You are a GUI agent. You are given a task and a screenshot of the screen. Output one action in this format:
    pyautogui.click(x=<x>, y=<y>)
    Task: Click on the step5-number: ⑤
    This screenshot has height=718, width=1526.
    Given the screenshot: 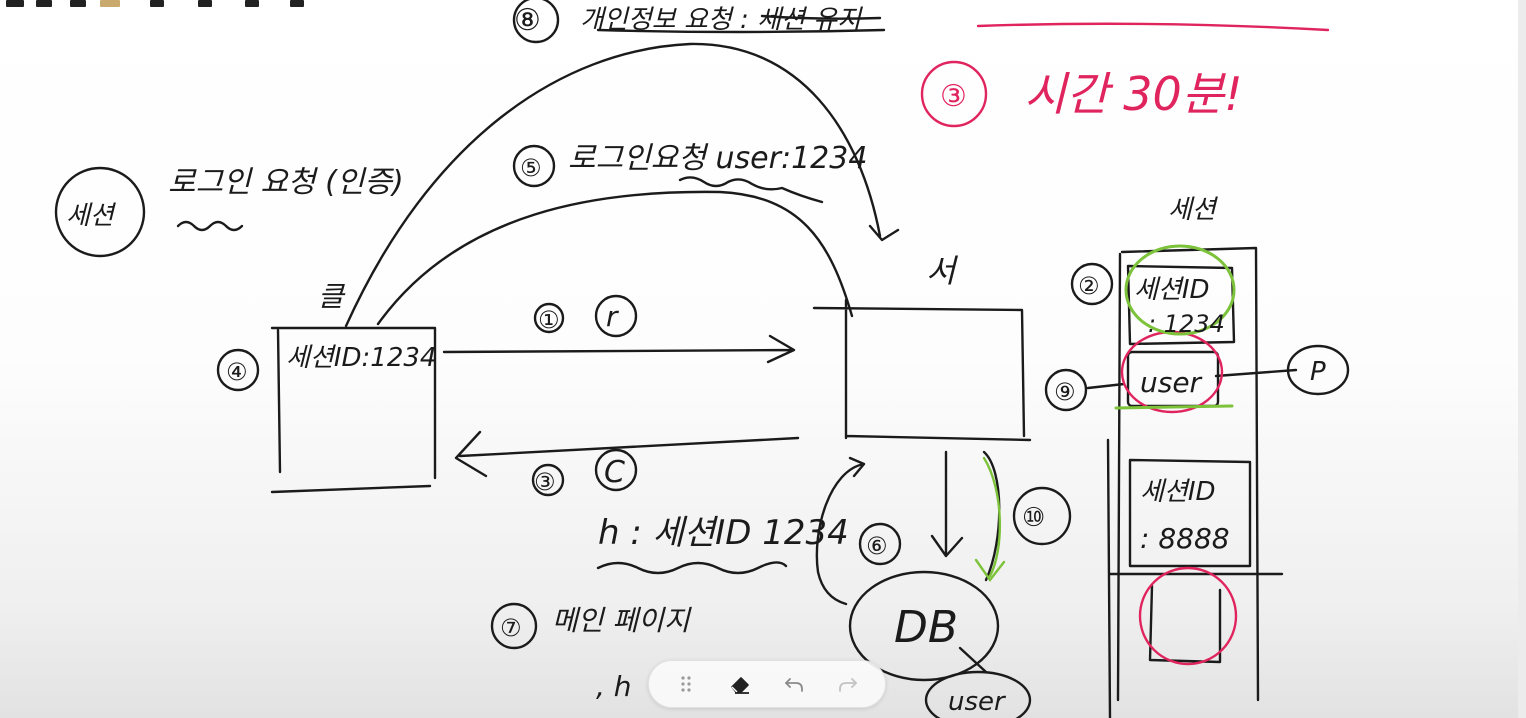 What is the action you would take?
    pyautogui.click(x=531, y=168)
    